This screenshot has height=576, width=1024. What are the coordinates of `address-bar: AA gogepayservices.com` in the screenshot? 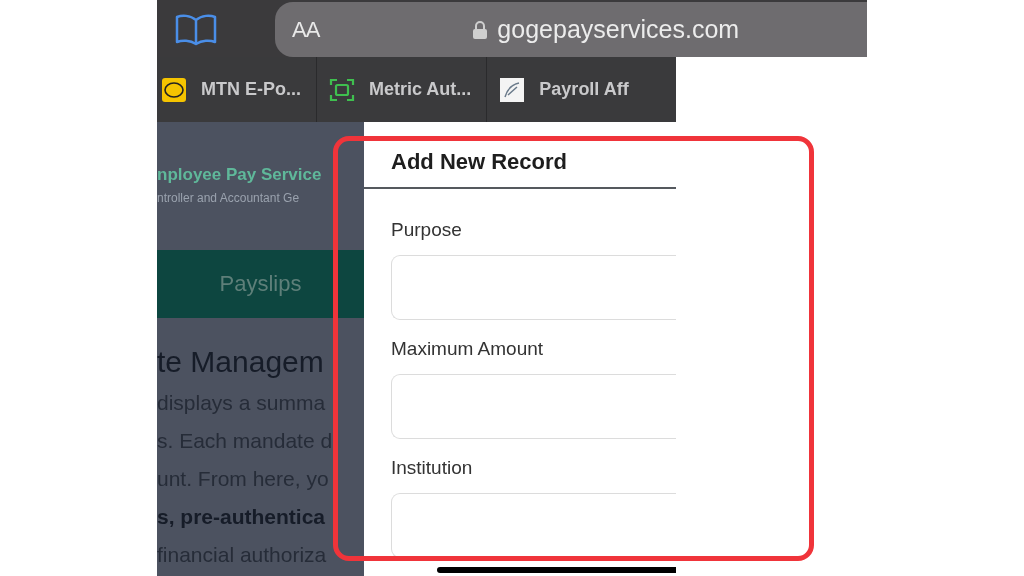 It's located at (571, 29).